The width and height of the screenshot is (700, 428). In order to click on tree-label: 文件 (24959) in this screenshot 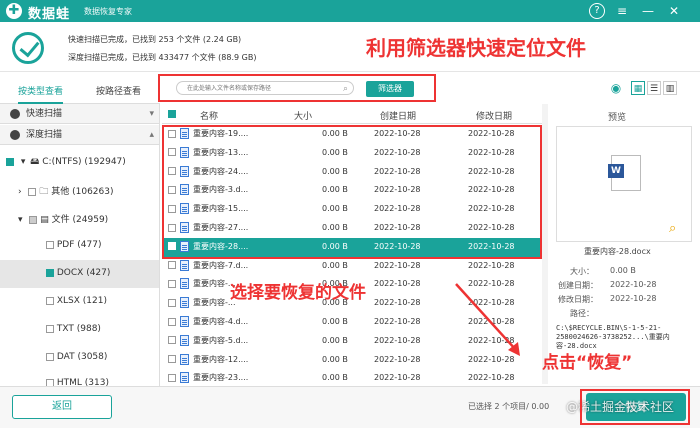, I will do `click(80, 220)`.